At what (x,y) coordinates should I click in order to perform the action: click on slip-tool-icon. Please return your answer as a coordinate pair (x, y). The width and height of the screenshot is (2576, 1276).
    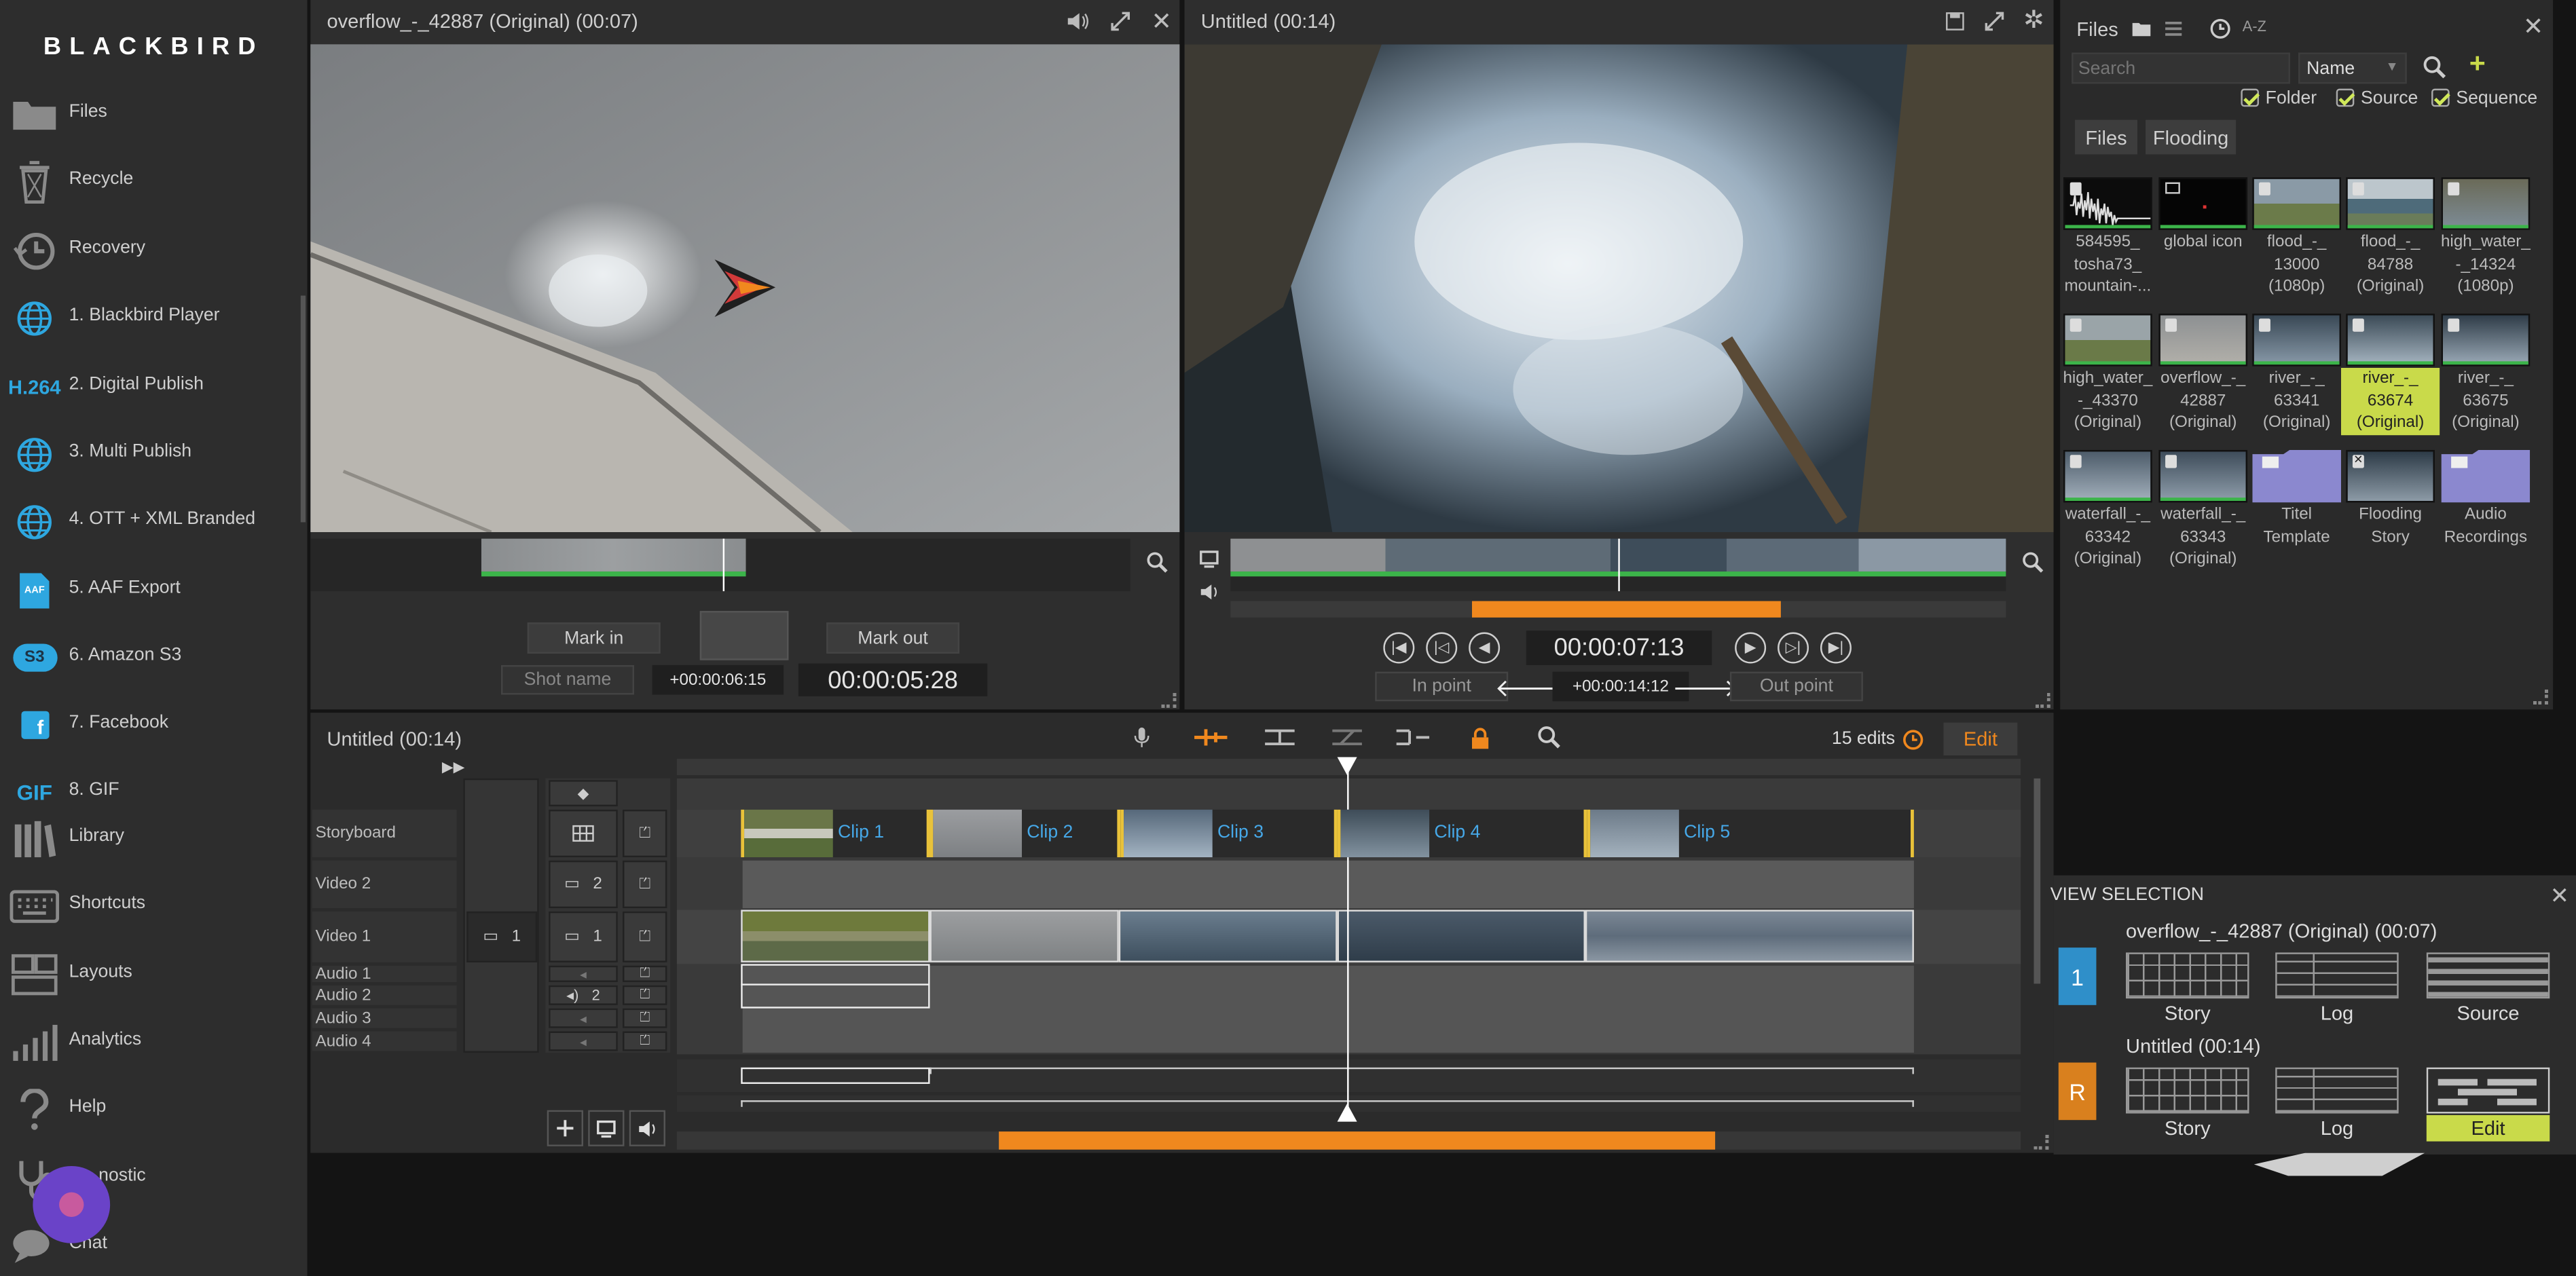
    Looking at the image, I should click on (1347, 737).